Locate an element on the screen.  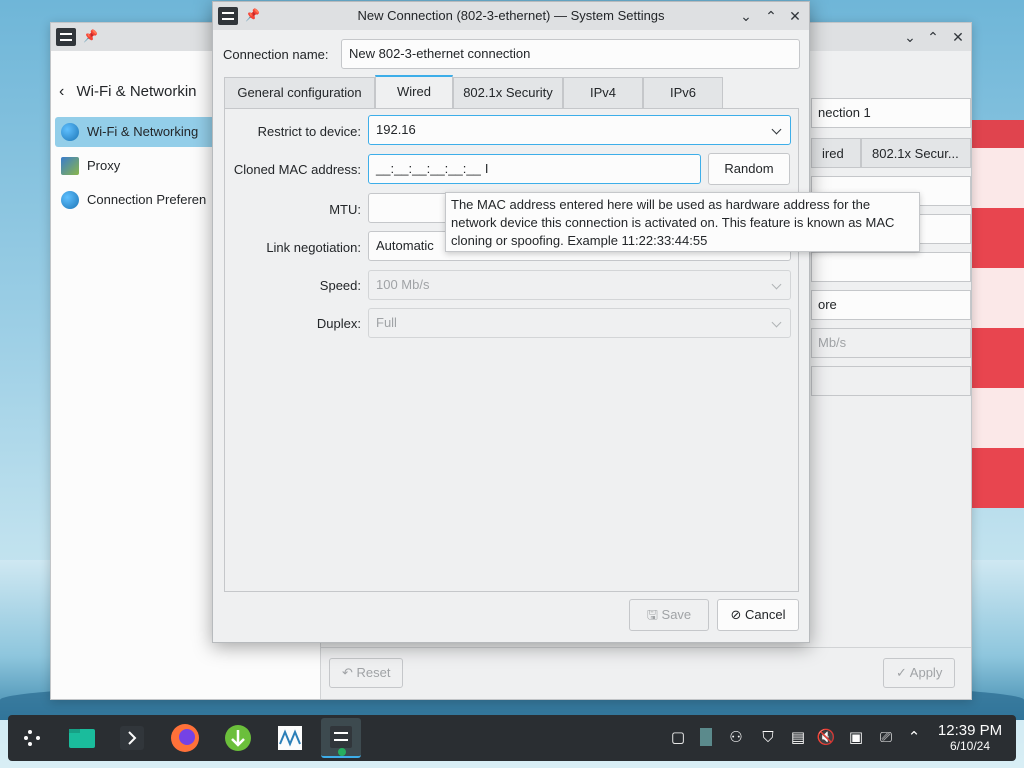
download-manager-icon is located at coordinates (238, 738).